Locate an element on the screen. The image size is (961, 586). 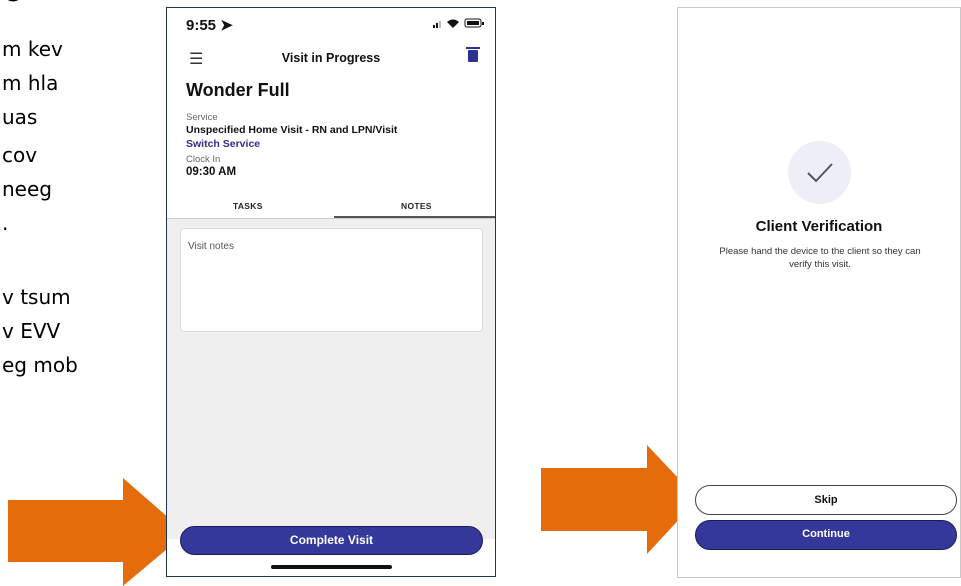
slide-heading-fragment: o is located at coordinates (13, 4).